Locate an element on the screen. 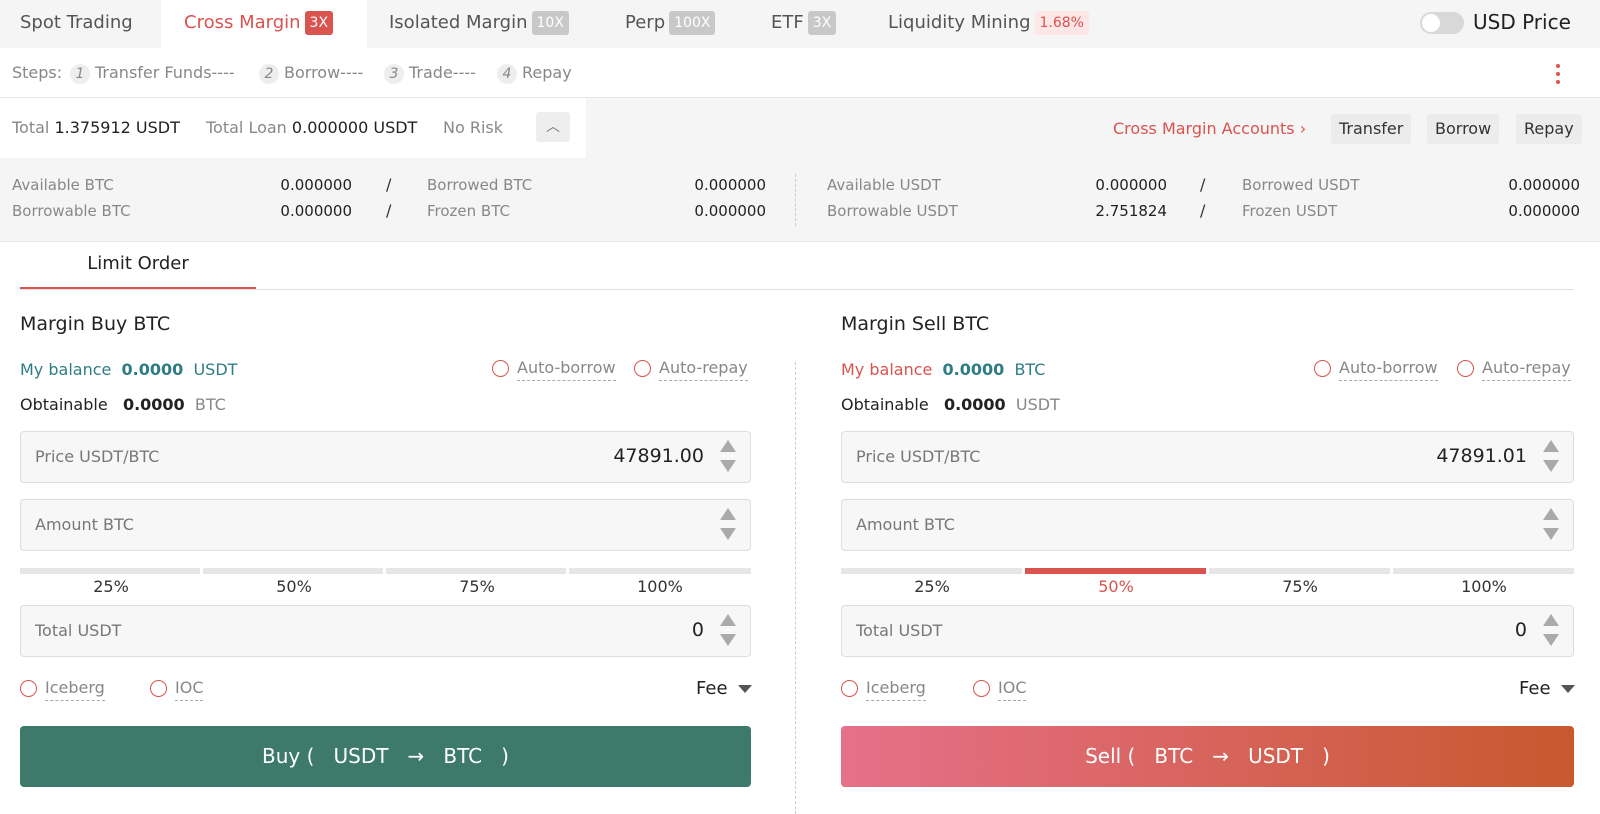 This screenshot has height=814, width=1600. sell-ioc-option: IOC is located at coordinates (1000, 689).